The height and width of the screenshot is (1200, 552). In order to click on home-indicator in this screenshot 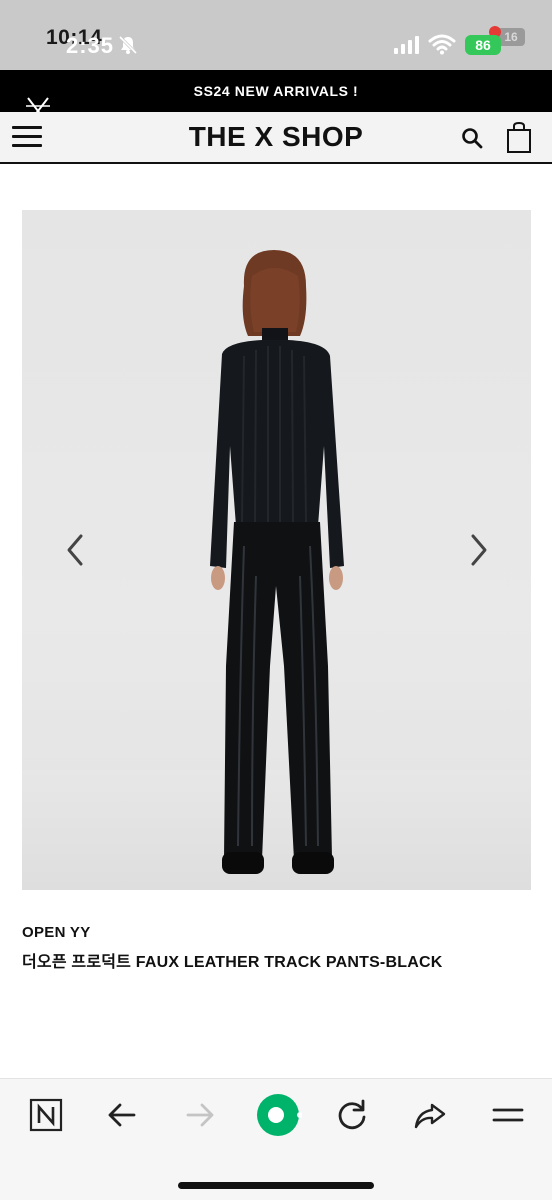, I will do `click(276, 1185)`.